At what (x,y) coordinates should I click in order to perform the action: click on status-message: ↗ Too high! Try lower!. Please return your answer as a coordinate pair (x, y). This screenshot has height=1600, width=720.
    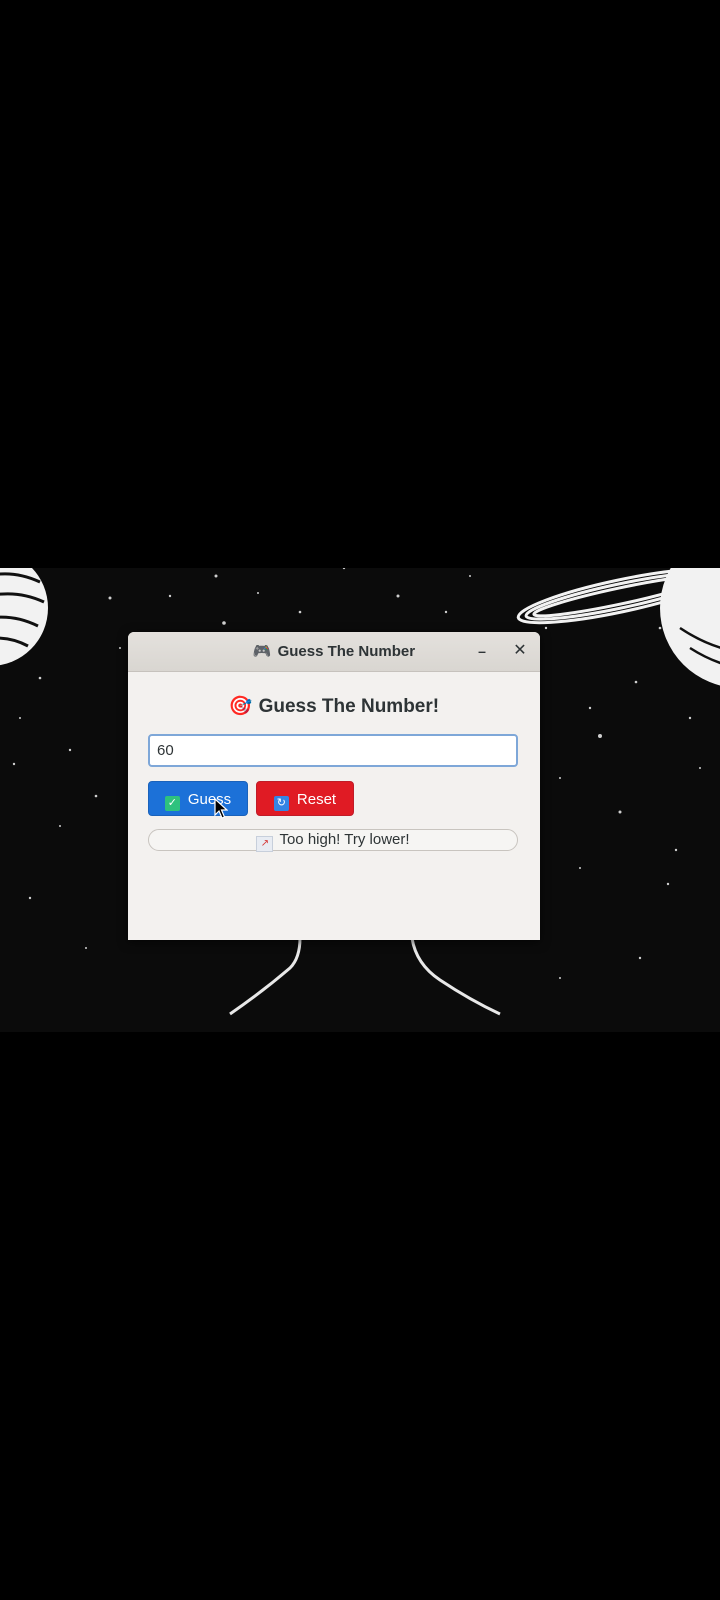
    Looking at the image, I should click on (333, 840).